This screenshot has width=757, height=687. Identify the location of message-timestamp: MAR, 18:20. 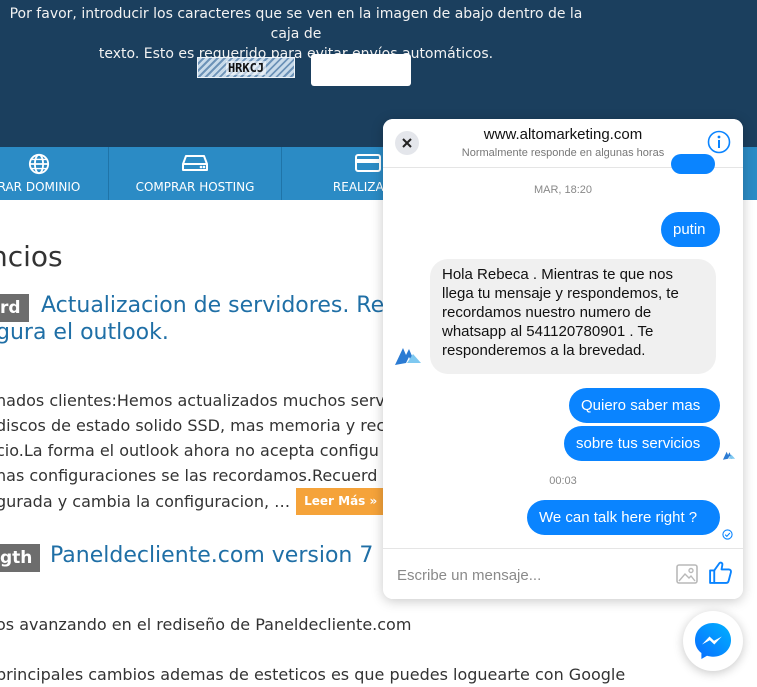
(563, 190).